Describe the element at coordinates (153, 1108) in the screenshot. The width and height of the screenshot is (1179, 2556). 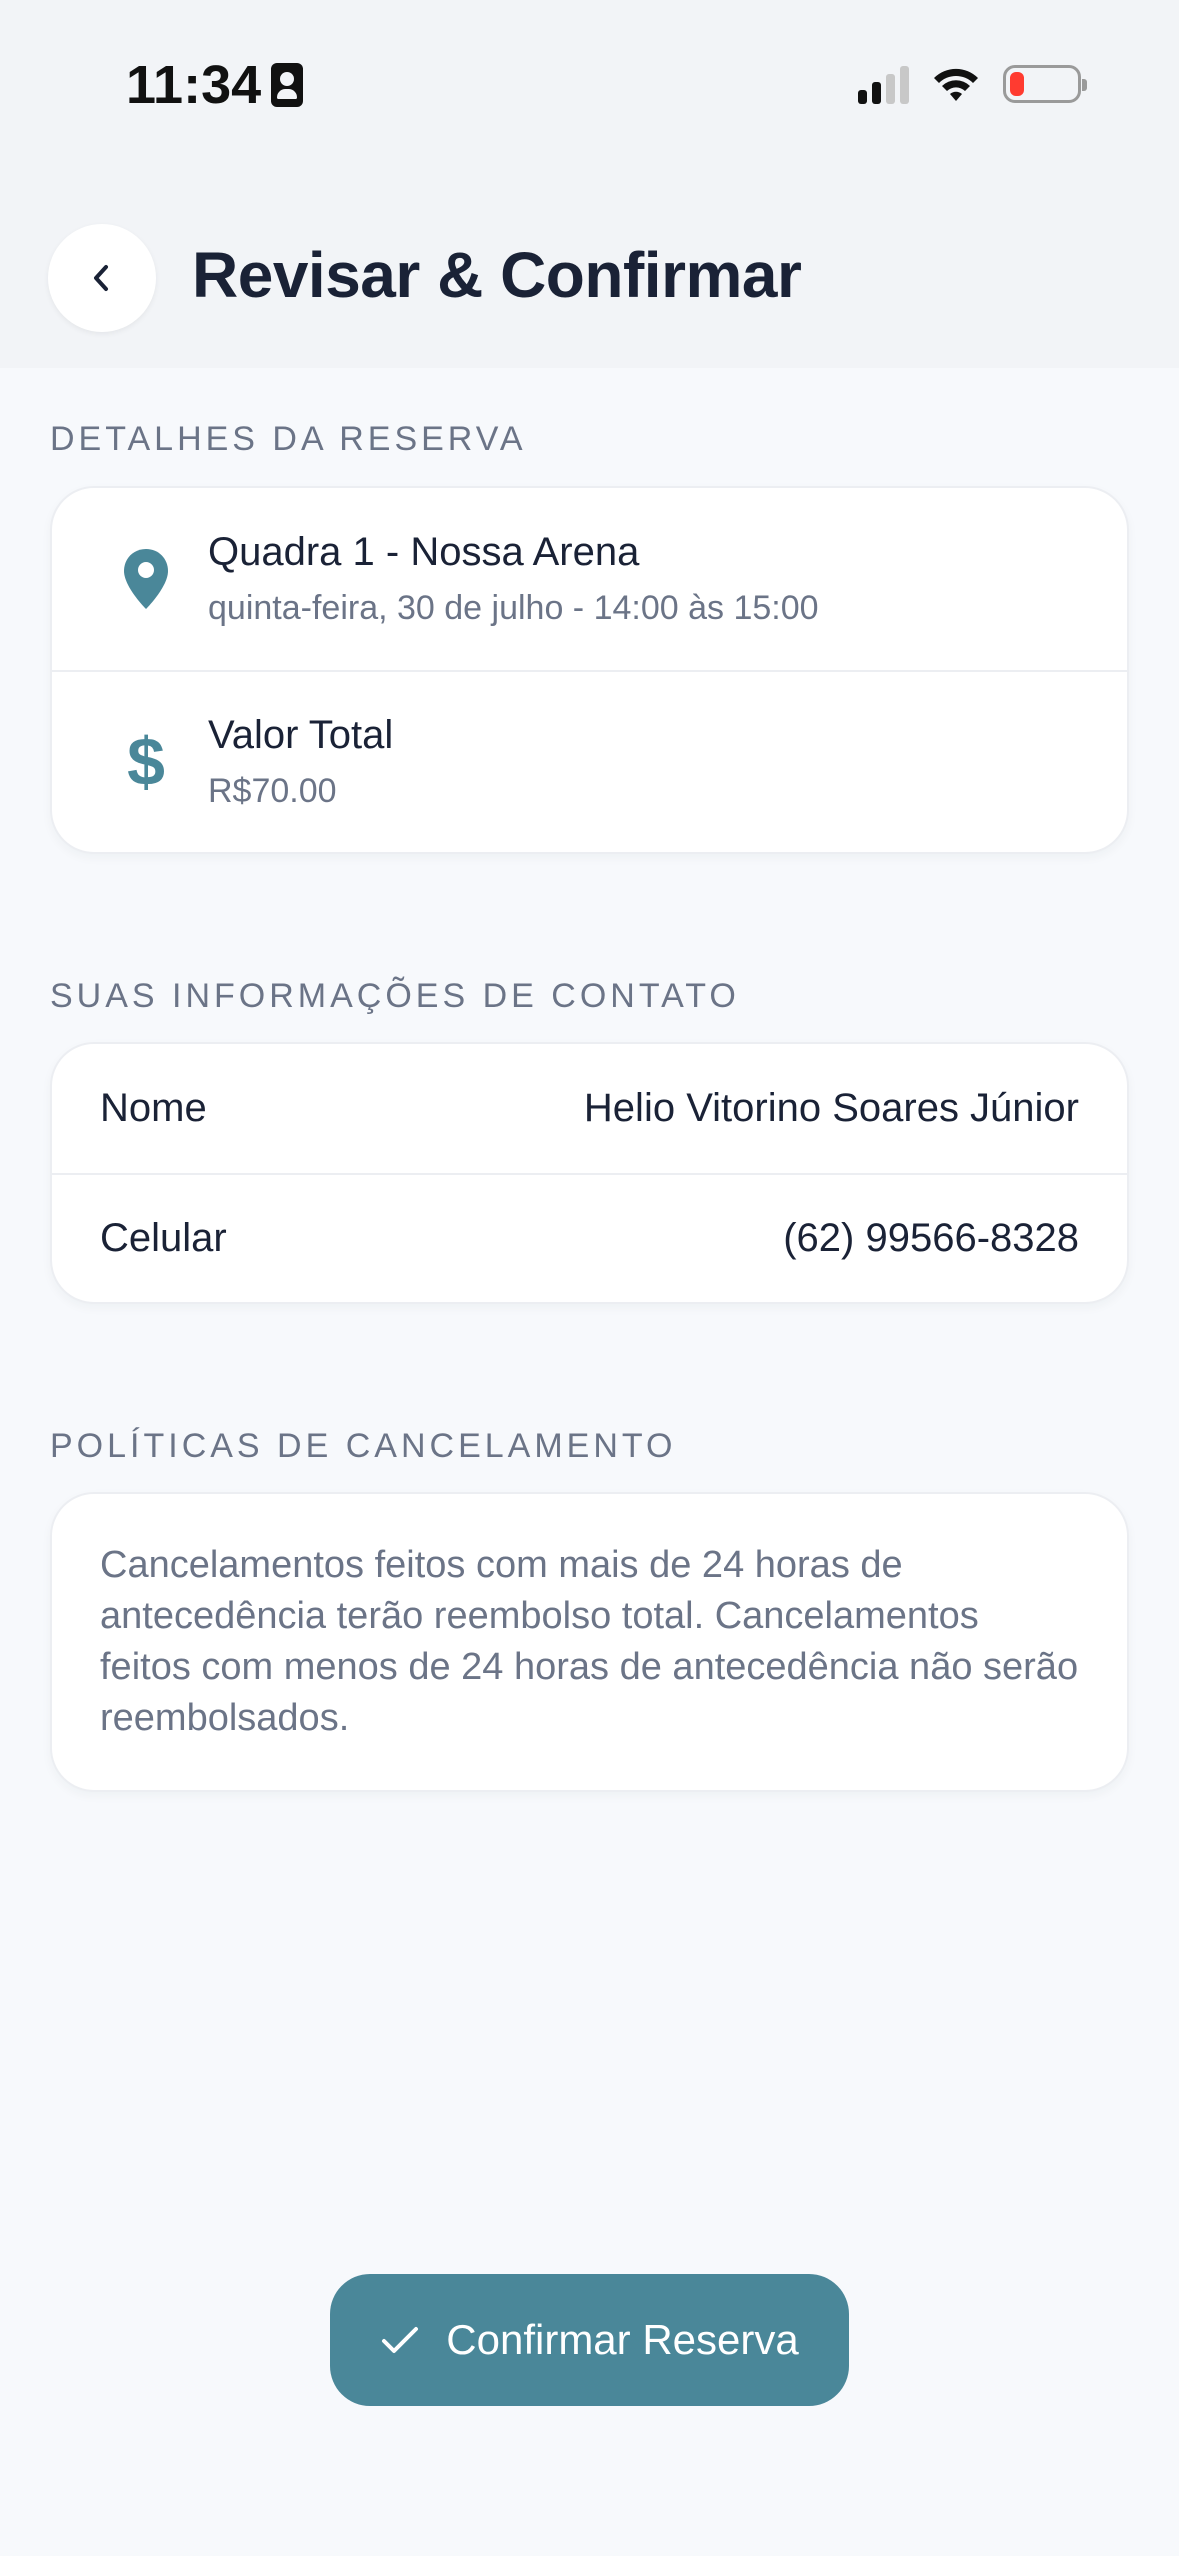
I see `name-label: Nome` at that location.